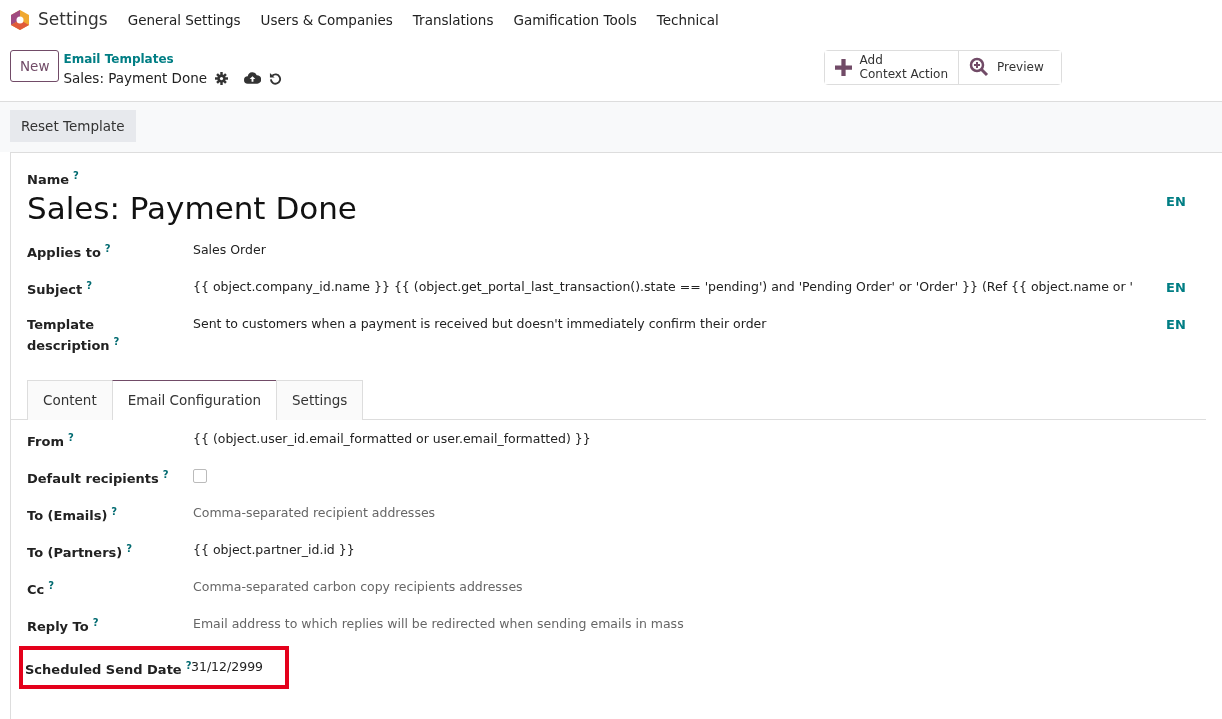  I want to click on tab: Content, so click(70, 399).